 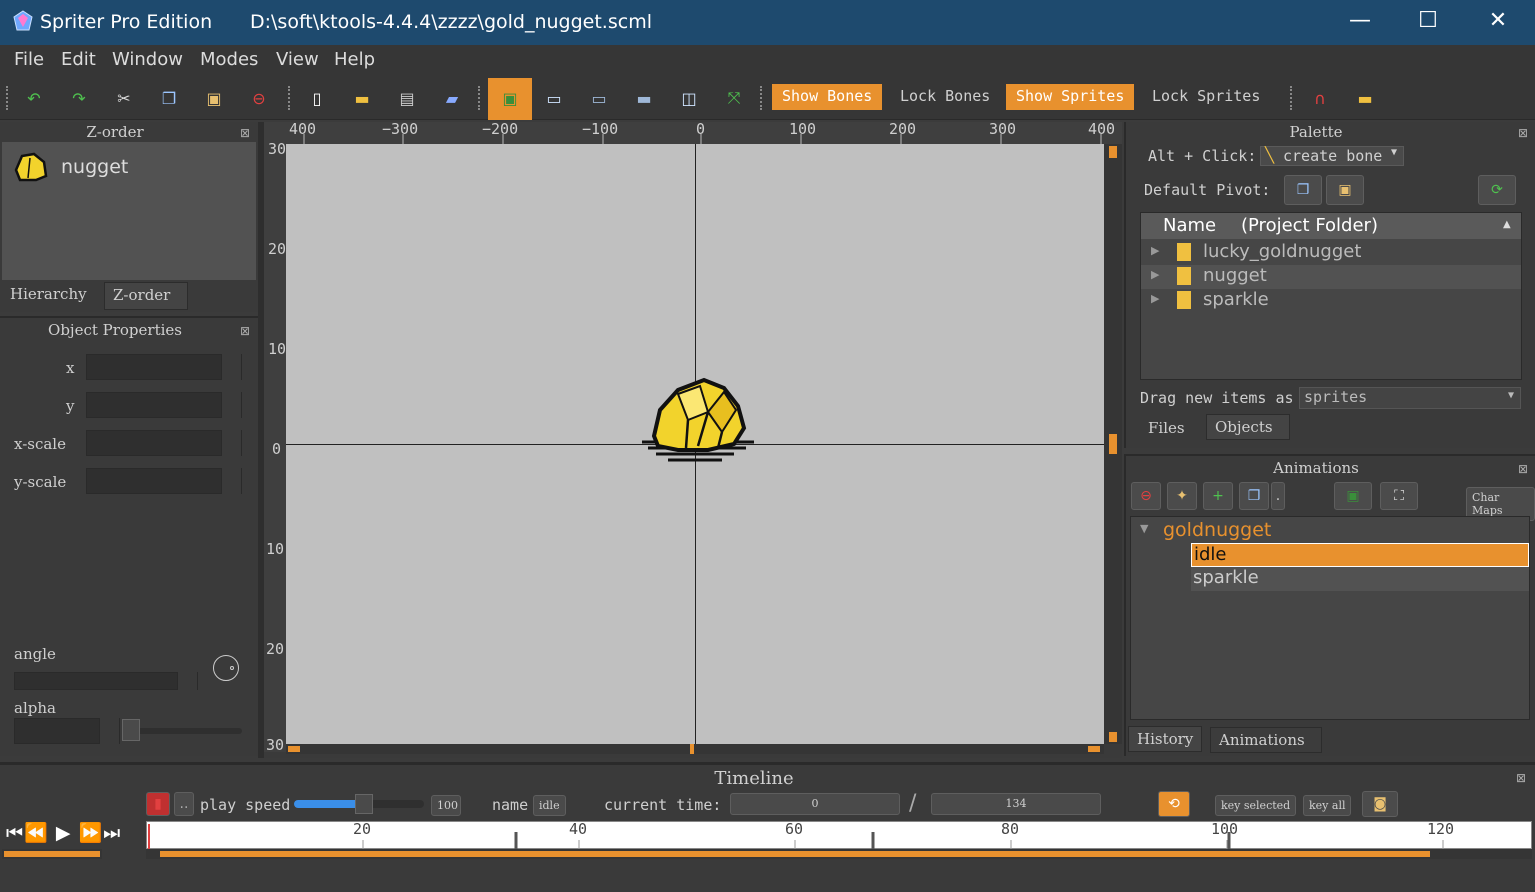 What do you see at coordinates (229, 59) in the screenshot?
I see `menu-modes: Modes` at bounding box center [229, 59].